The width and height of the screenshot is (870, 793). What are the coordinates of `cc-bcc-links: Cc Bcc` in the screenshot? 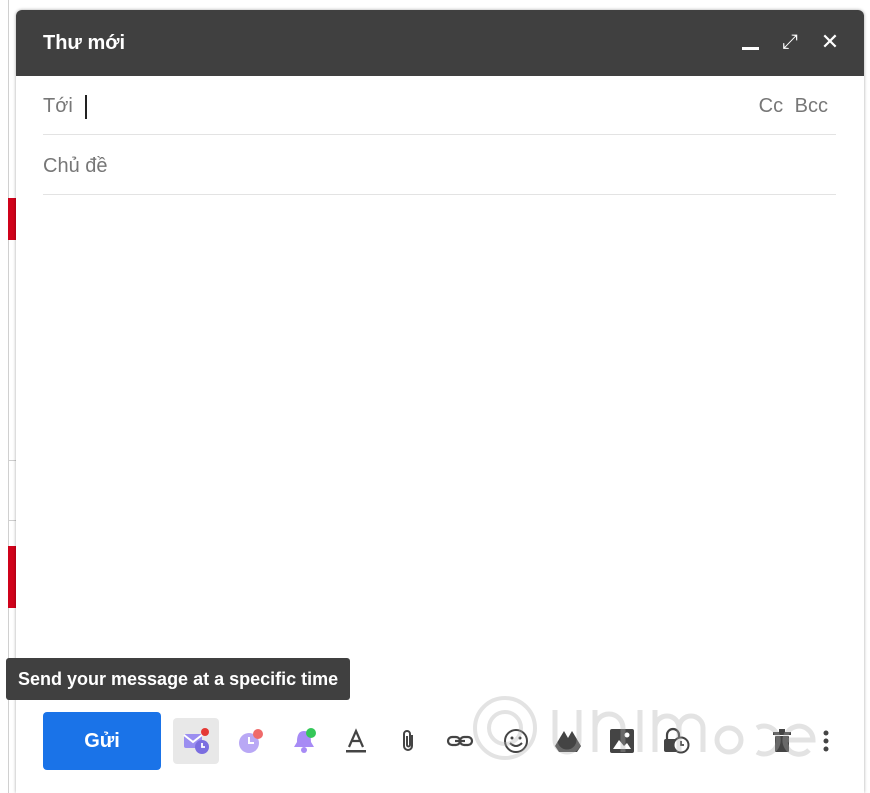 It's located at (790, 106).